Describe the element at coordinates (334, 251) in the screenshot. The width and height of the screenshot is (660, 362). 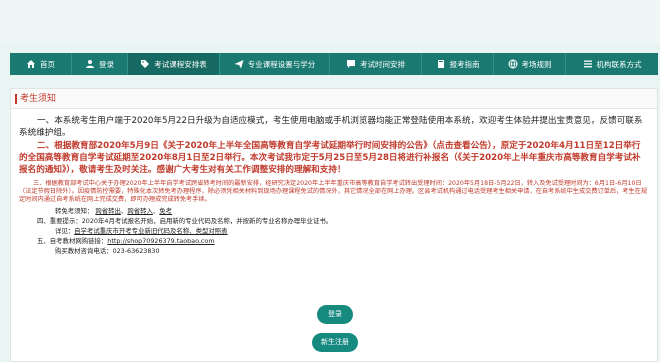
I see `phone-row: 购买教材咨询电话：023-63623830` at that location.